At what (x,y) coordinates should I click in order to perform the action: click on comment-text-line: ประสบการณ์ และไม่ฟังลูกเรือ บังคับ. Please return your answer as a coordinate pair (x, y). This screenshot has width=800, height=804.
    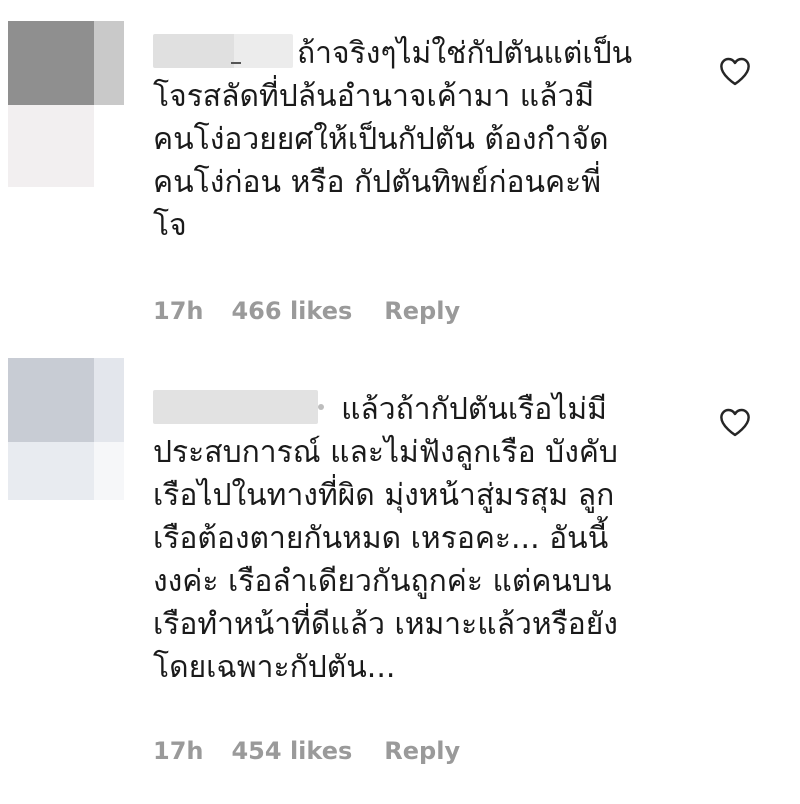
    Looking at the image, I should click on (385, 452).